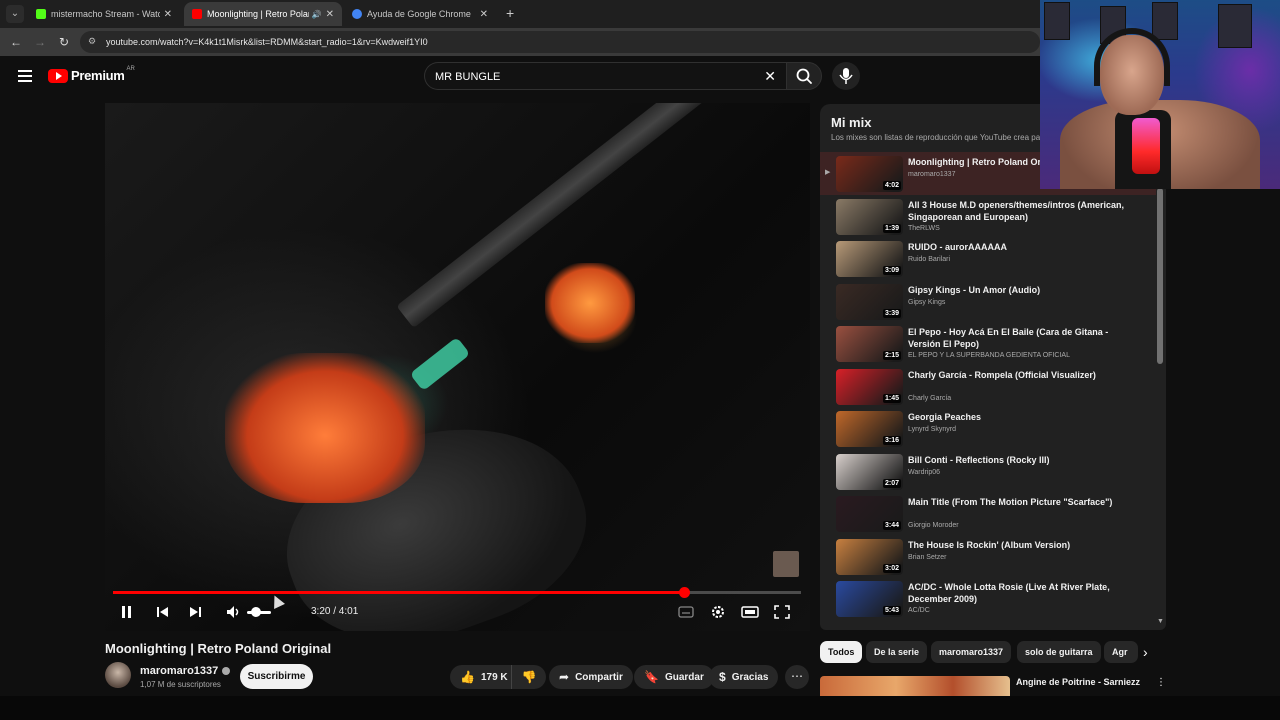 The height and width of the screenshot is (720, 1280). Describe the element at coordinates (605, 76) in the screenshot. I see `search-input: MR BUNGLE ✕` at that location.